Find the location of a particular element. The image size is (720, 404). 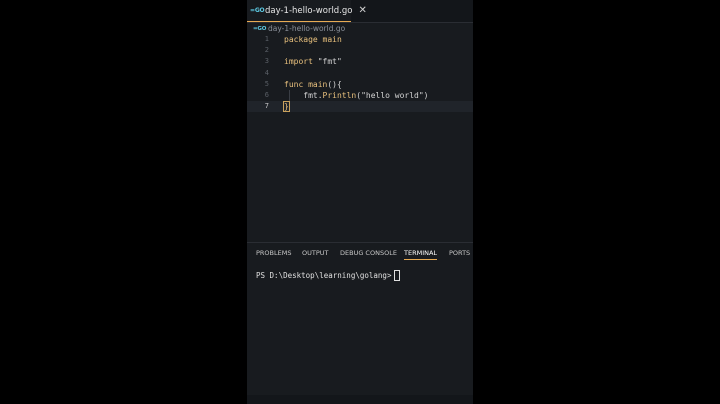

editor-tab: =GO day-1-hello-world.go ✕ is located at coordinates (307, 11).